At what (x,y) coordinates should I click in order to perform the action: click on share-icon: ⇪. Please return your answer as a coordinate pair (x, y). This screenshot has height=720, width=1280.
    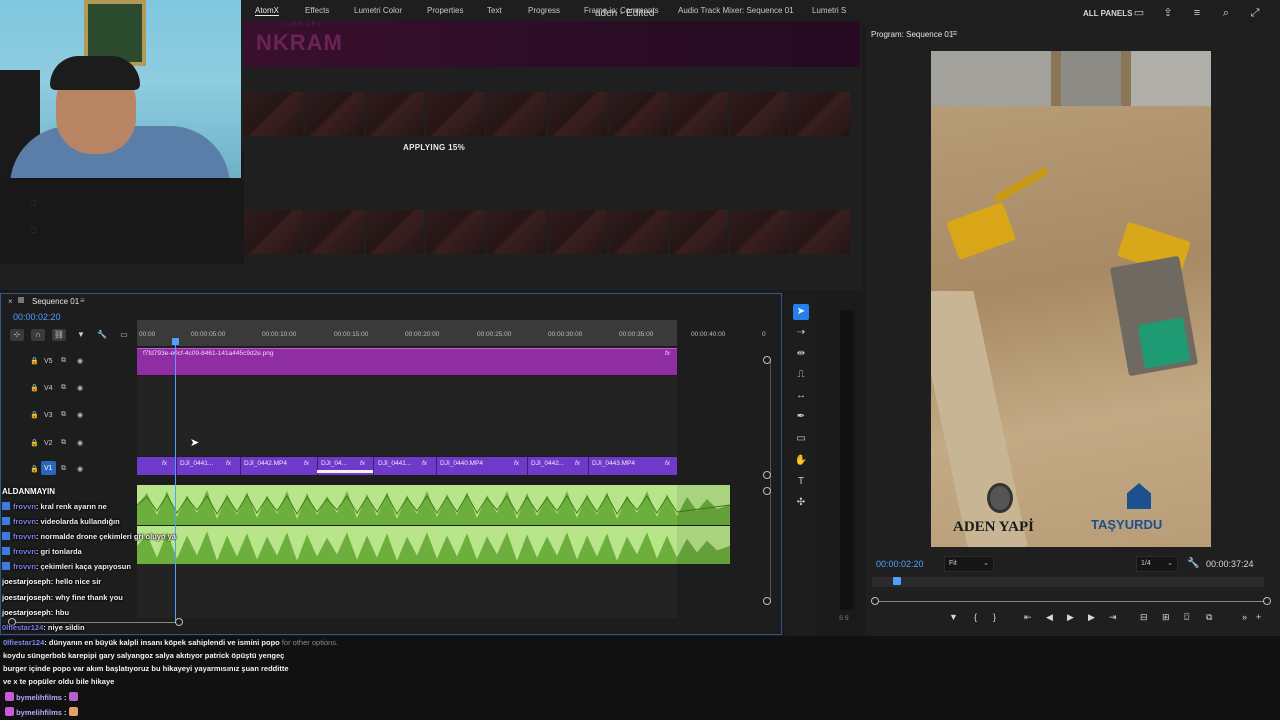
    Looking at the image, I should click on (1168, 13).